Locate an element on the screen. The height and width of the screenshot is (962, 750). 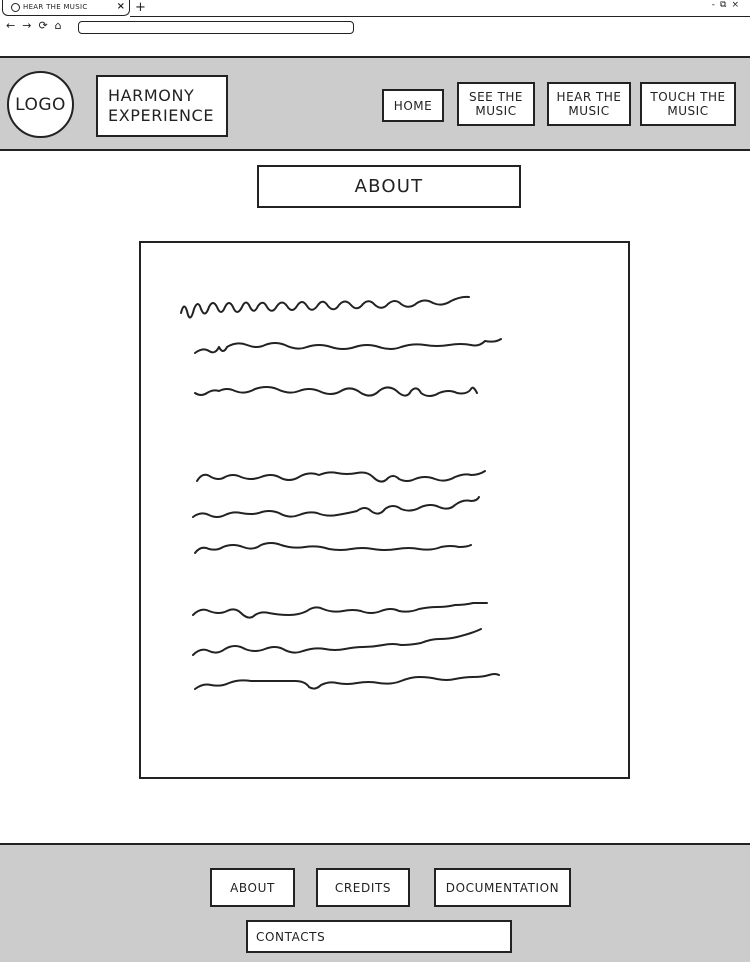
nav-hear-the-music-button: HEAR THE MUSIC is located at coordinates (589, 104).